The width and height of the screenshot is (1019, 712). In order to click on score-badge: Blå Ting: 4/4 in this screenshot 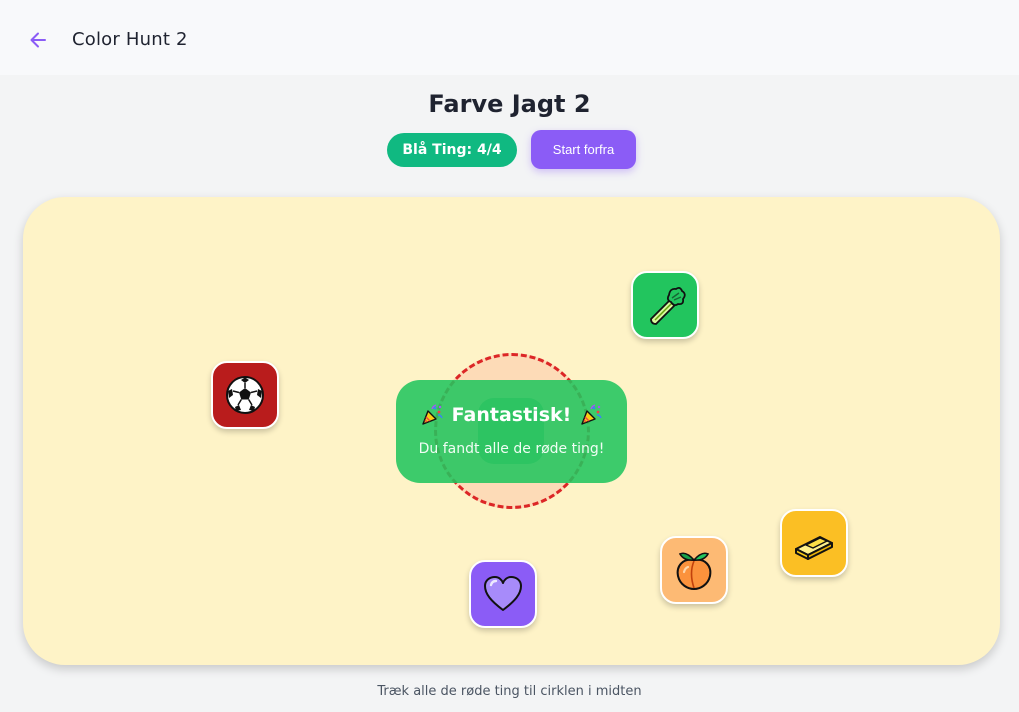, I will do `click(452, 150)`.